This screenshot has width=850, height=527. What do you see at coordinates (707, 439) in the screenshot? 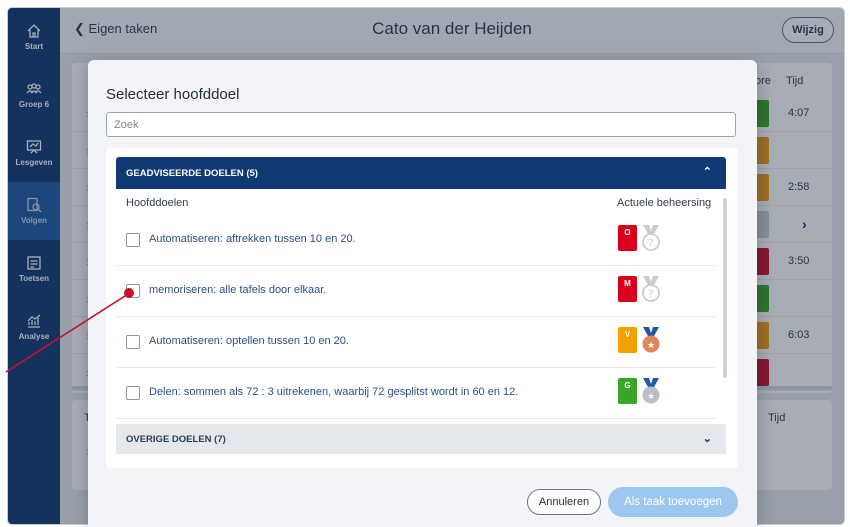
I see `chevron-down-icon: ⌄` at bounding box center [707, 439].